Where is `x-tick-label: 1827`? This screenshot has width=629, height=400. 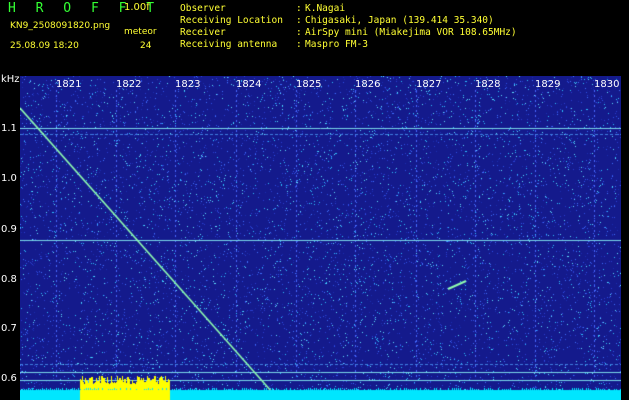
x-tick-label: 1827 is located at coordinates (429, 84).